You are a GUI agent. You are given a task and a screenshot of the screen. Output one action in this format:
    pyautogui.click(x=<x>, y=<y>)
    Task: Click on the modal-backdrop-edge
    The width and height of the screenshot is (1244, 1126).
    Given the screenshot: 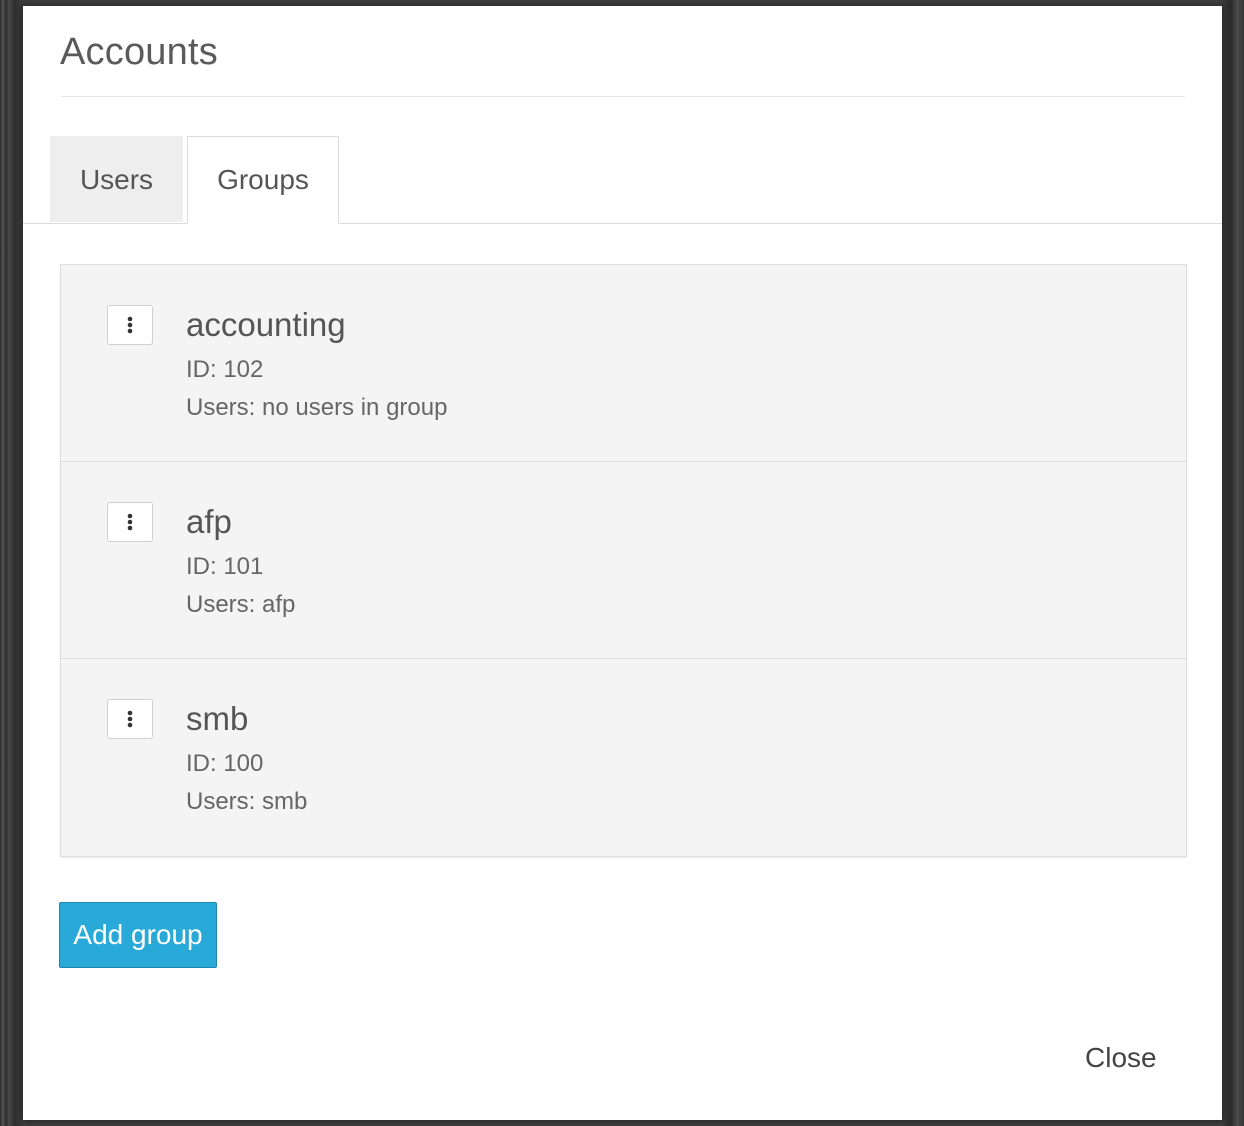 What is the action you would take?
    pyautogui.click(x=1233, y=563)
    